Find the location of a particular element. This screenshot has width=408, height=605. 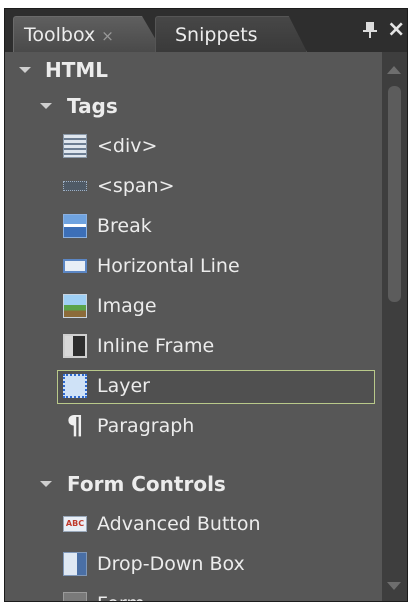

horizontal-line-icon is located at coordinates (75, 266).